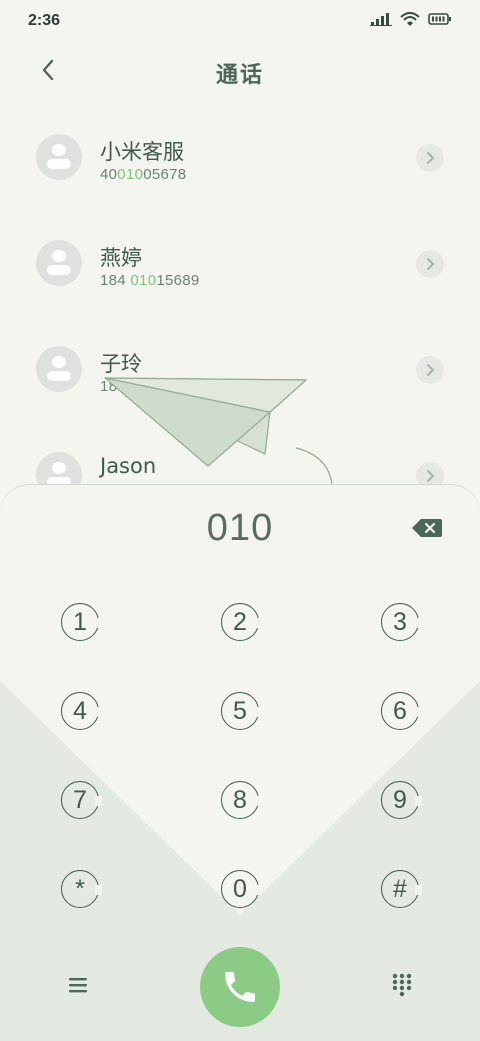 This screenshot has width=480, height=1041. What do you see at coordinates (143, 174) in the screenshot?
I see `contact-number: 4001005678` at bounding box center [143, 174].